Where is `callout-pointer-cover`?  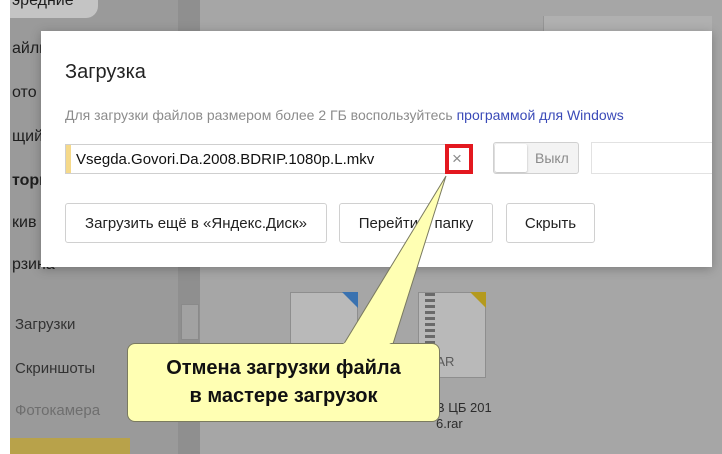 callout-pointer-cover is located at coordinates (367, 337).